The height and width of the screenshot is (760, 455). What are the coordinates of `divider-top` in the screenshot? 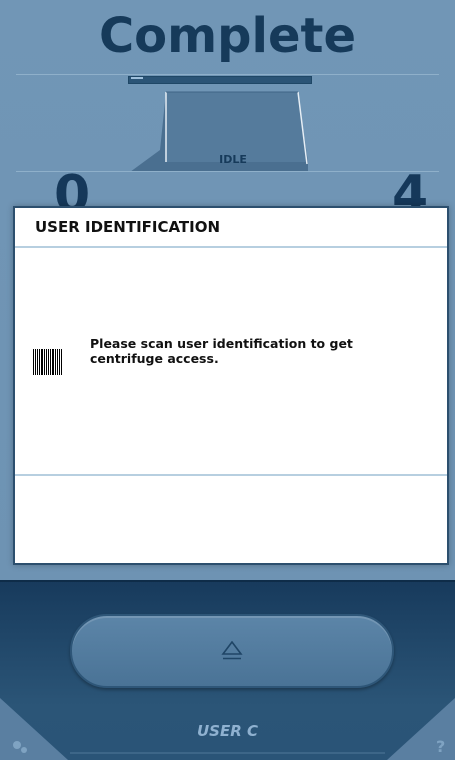 It's located at (227, 74).